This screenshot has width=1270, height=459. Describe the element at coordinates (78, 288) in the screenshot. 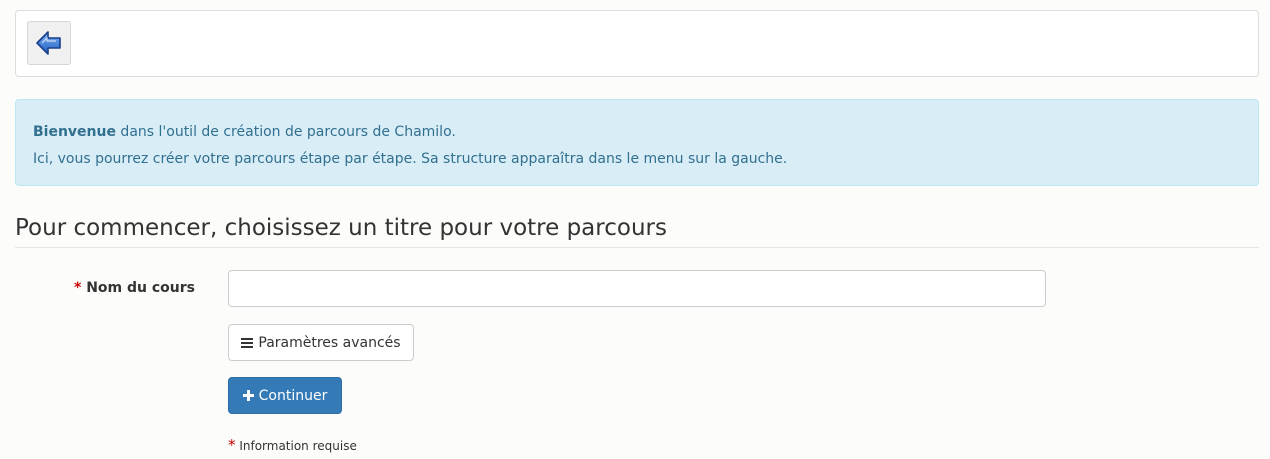

I see `required-asterisk: *` at that location.